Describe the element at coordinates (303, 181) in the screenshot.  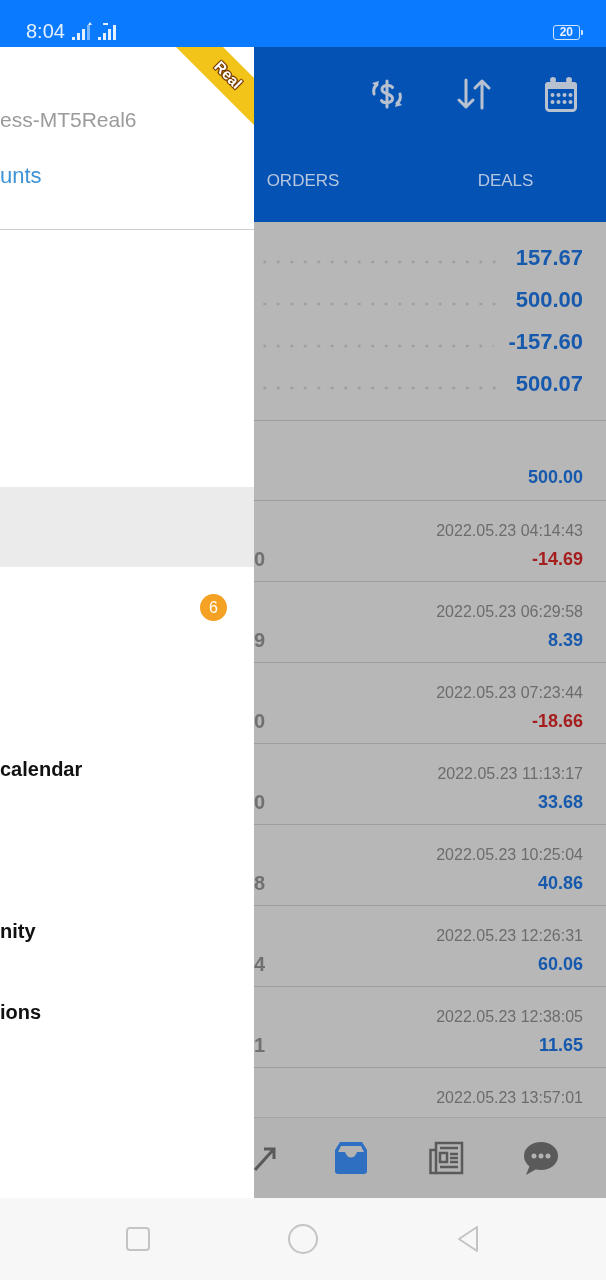
I see `tab: ORDERS` at that location.